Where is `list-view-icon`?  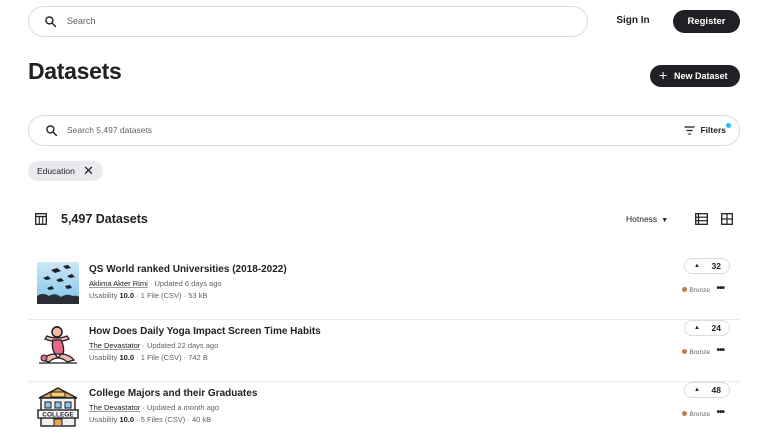
list-view-icon is located at coordinates (701, 219).